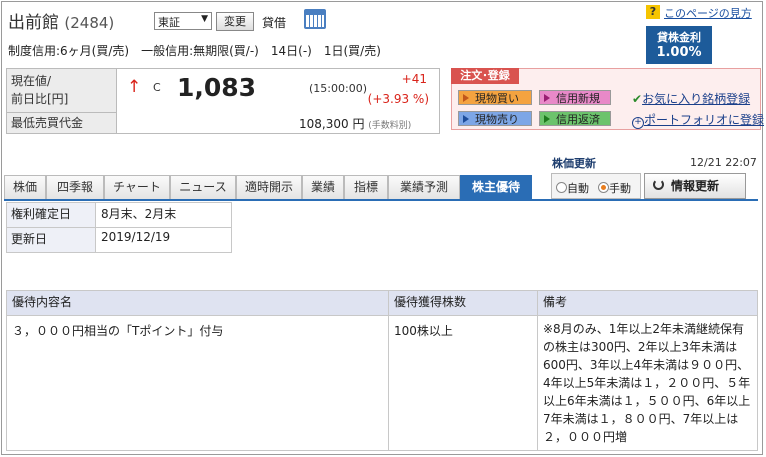 Image resolution: width=766 pixels, height=457 pixels. What do you see at coordinates (653, 12) in the screenshot?
I see `help-icon: ?` at bounding box center [653, 12].